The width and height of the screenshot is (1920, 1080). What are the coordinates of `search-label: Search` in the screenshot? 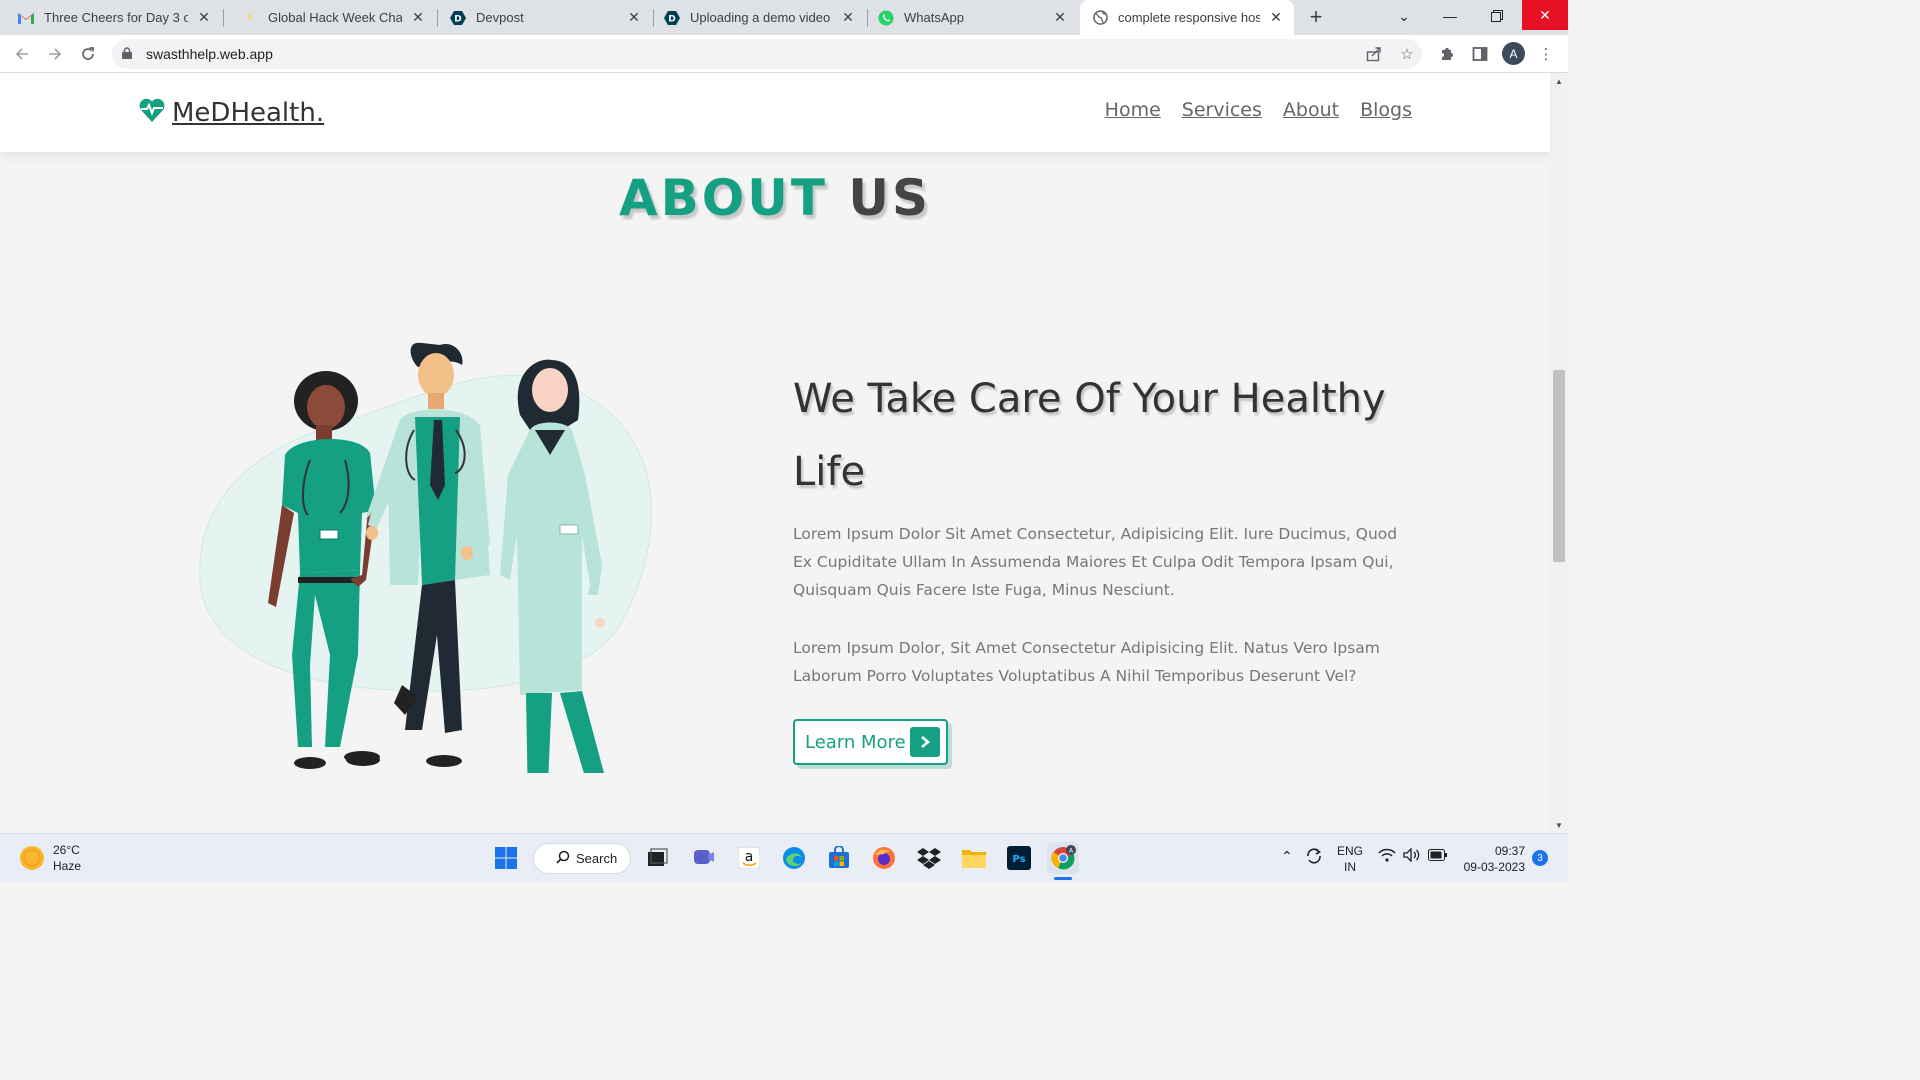 It's located at (597, 858).